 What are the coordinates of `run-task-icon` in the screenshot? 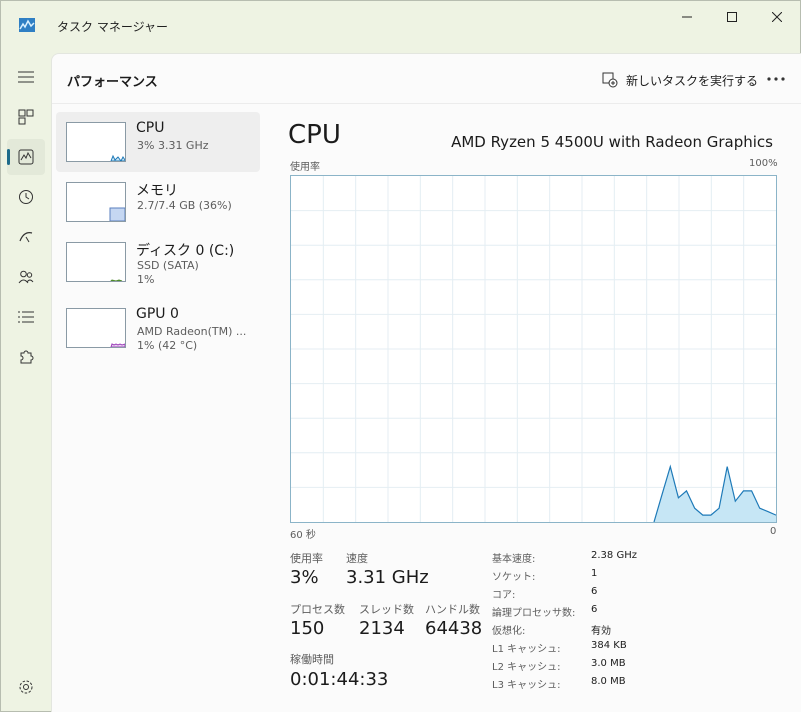 It's located at (610, 80).